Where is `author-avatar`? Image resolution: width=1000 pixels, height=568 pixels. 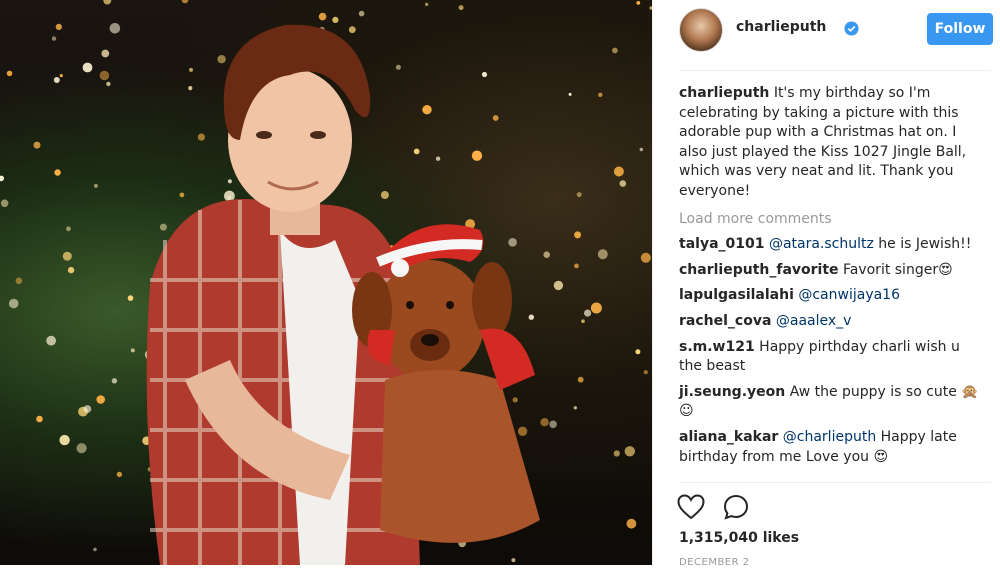
author-avatar is located at coordinates (701, 30).